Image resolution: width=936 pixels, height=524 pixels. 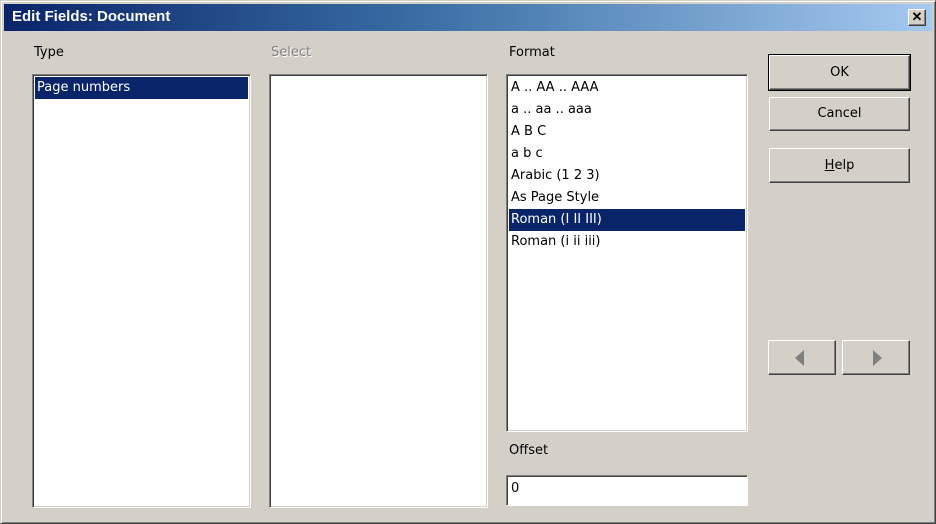 I want to click on close-icon: ✕, so click(x=917, y=16).